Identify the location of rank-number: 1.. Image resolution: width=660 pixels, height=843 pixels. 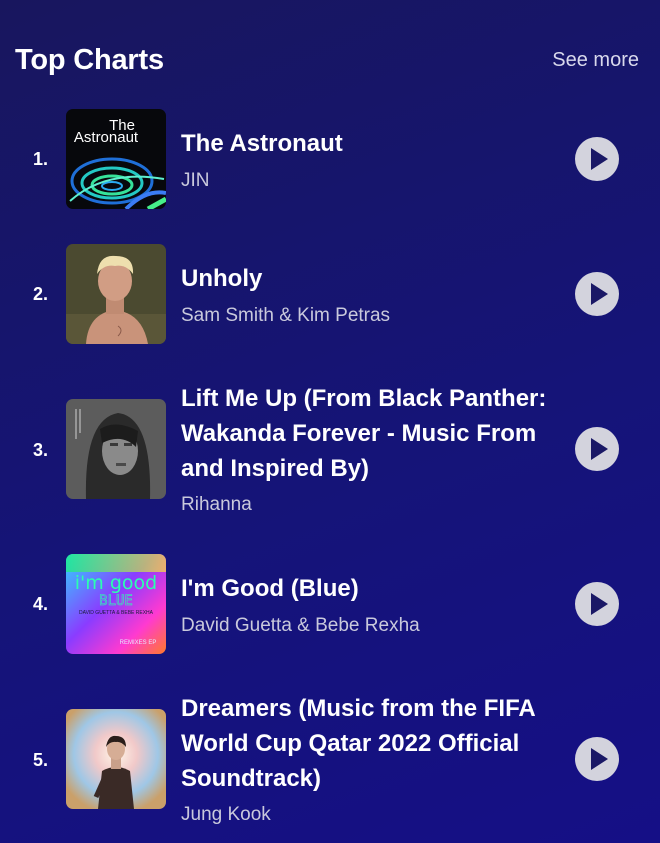
(41, 159).